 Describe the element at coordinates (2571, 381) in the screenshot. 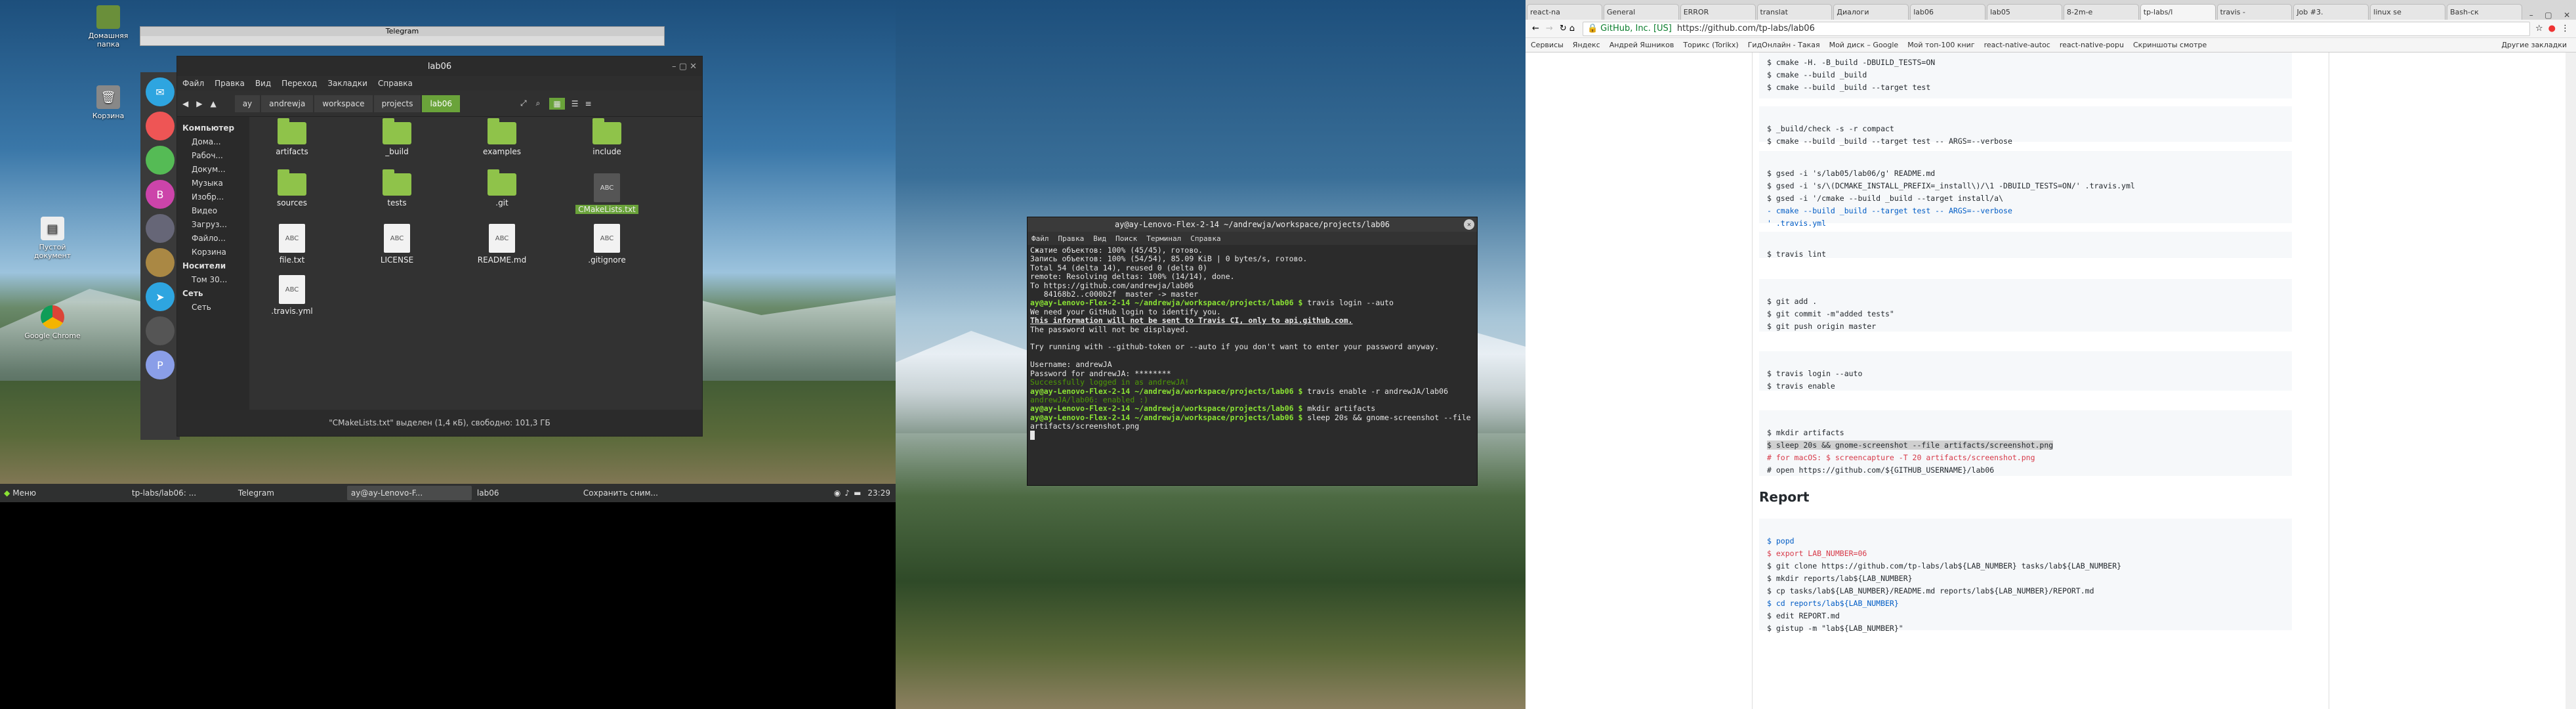

I see `scrollbar` at that location.